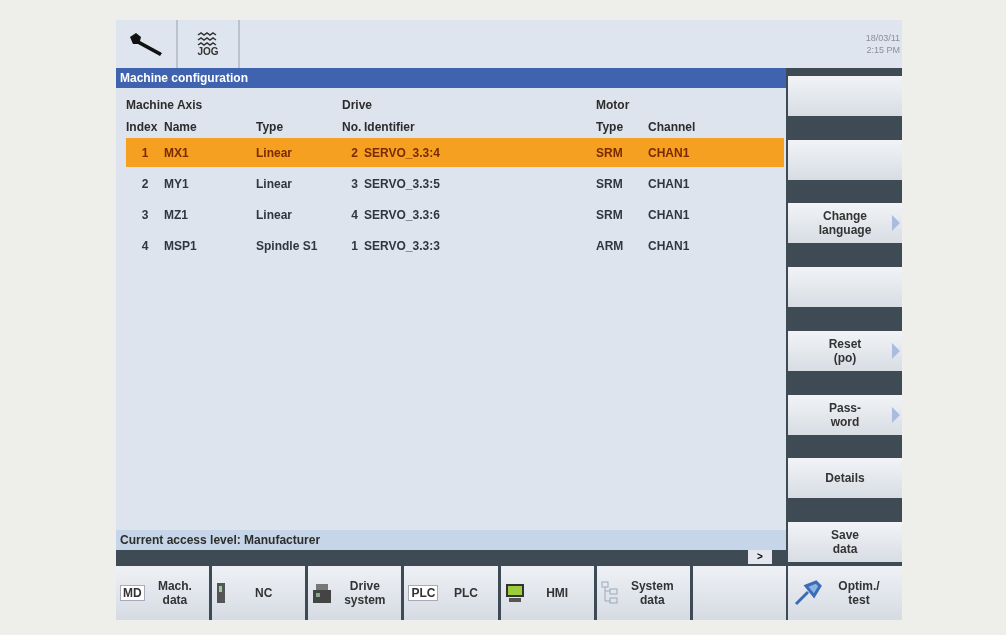  What do you see at coordinates (181, 245) in the screenshot?
I see `table-cell-text: MSP1` at bounding box center [181, 245].